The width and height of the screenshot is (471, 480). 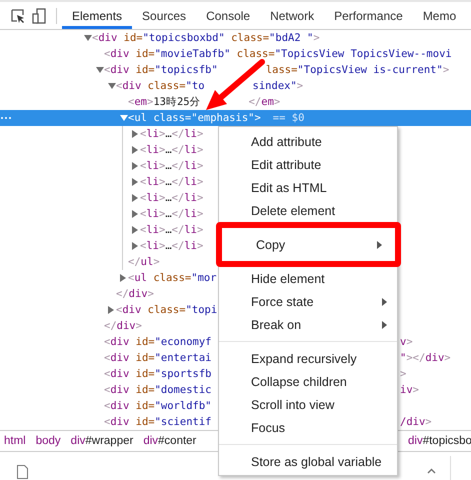 I want to click on code-line: </em>, so click(x=264, y=102).